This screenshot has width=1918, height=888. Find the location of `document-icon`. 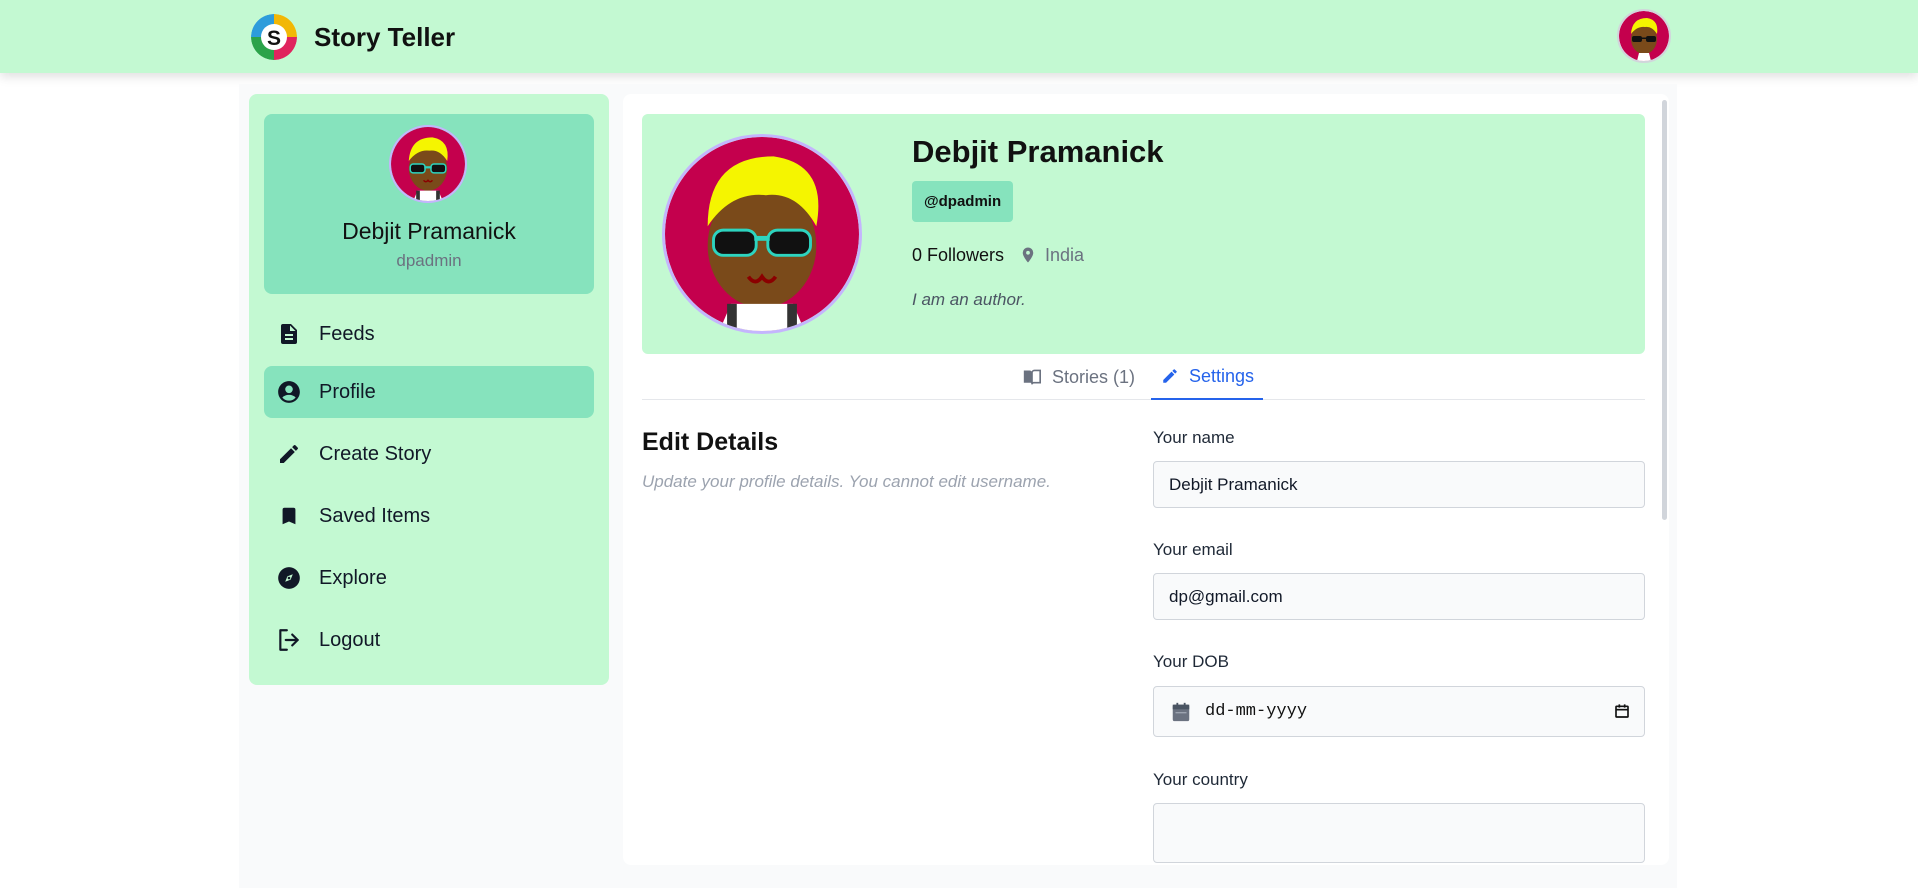

document-icon is located at coordinates (289, 334).